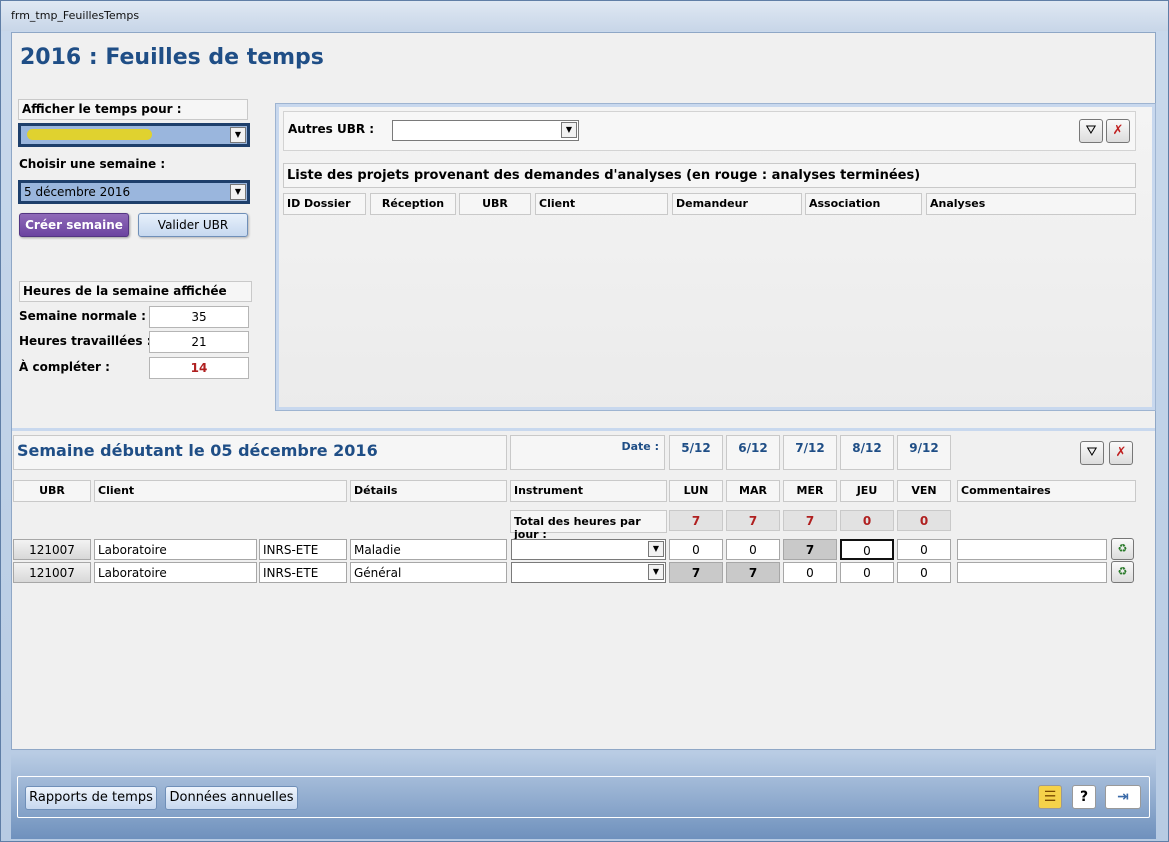  Describe the element at coordinates (495, 204) in the screenshot. I see `col-ubr: UBR` at that location.